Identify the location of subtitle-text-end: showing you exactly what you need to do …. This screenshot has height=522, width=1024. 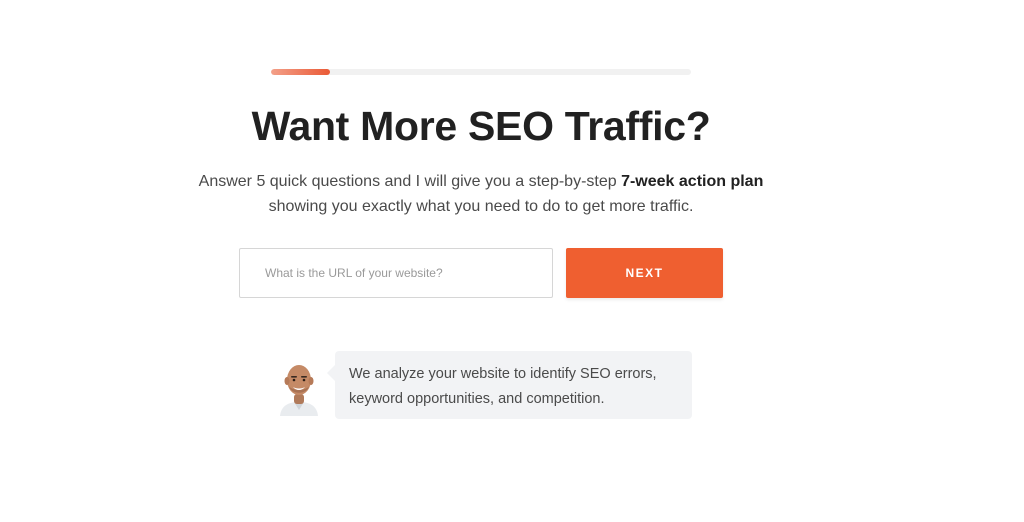
(481, 206).